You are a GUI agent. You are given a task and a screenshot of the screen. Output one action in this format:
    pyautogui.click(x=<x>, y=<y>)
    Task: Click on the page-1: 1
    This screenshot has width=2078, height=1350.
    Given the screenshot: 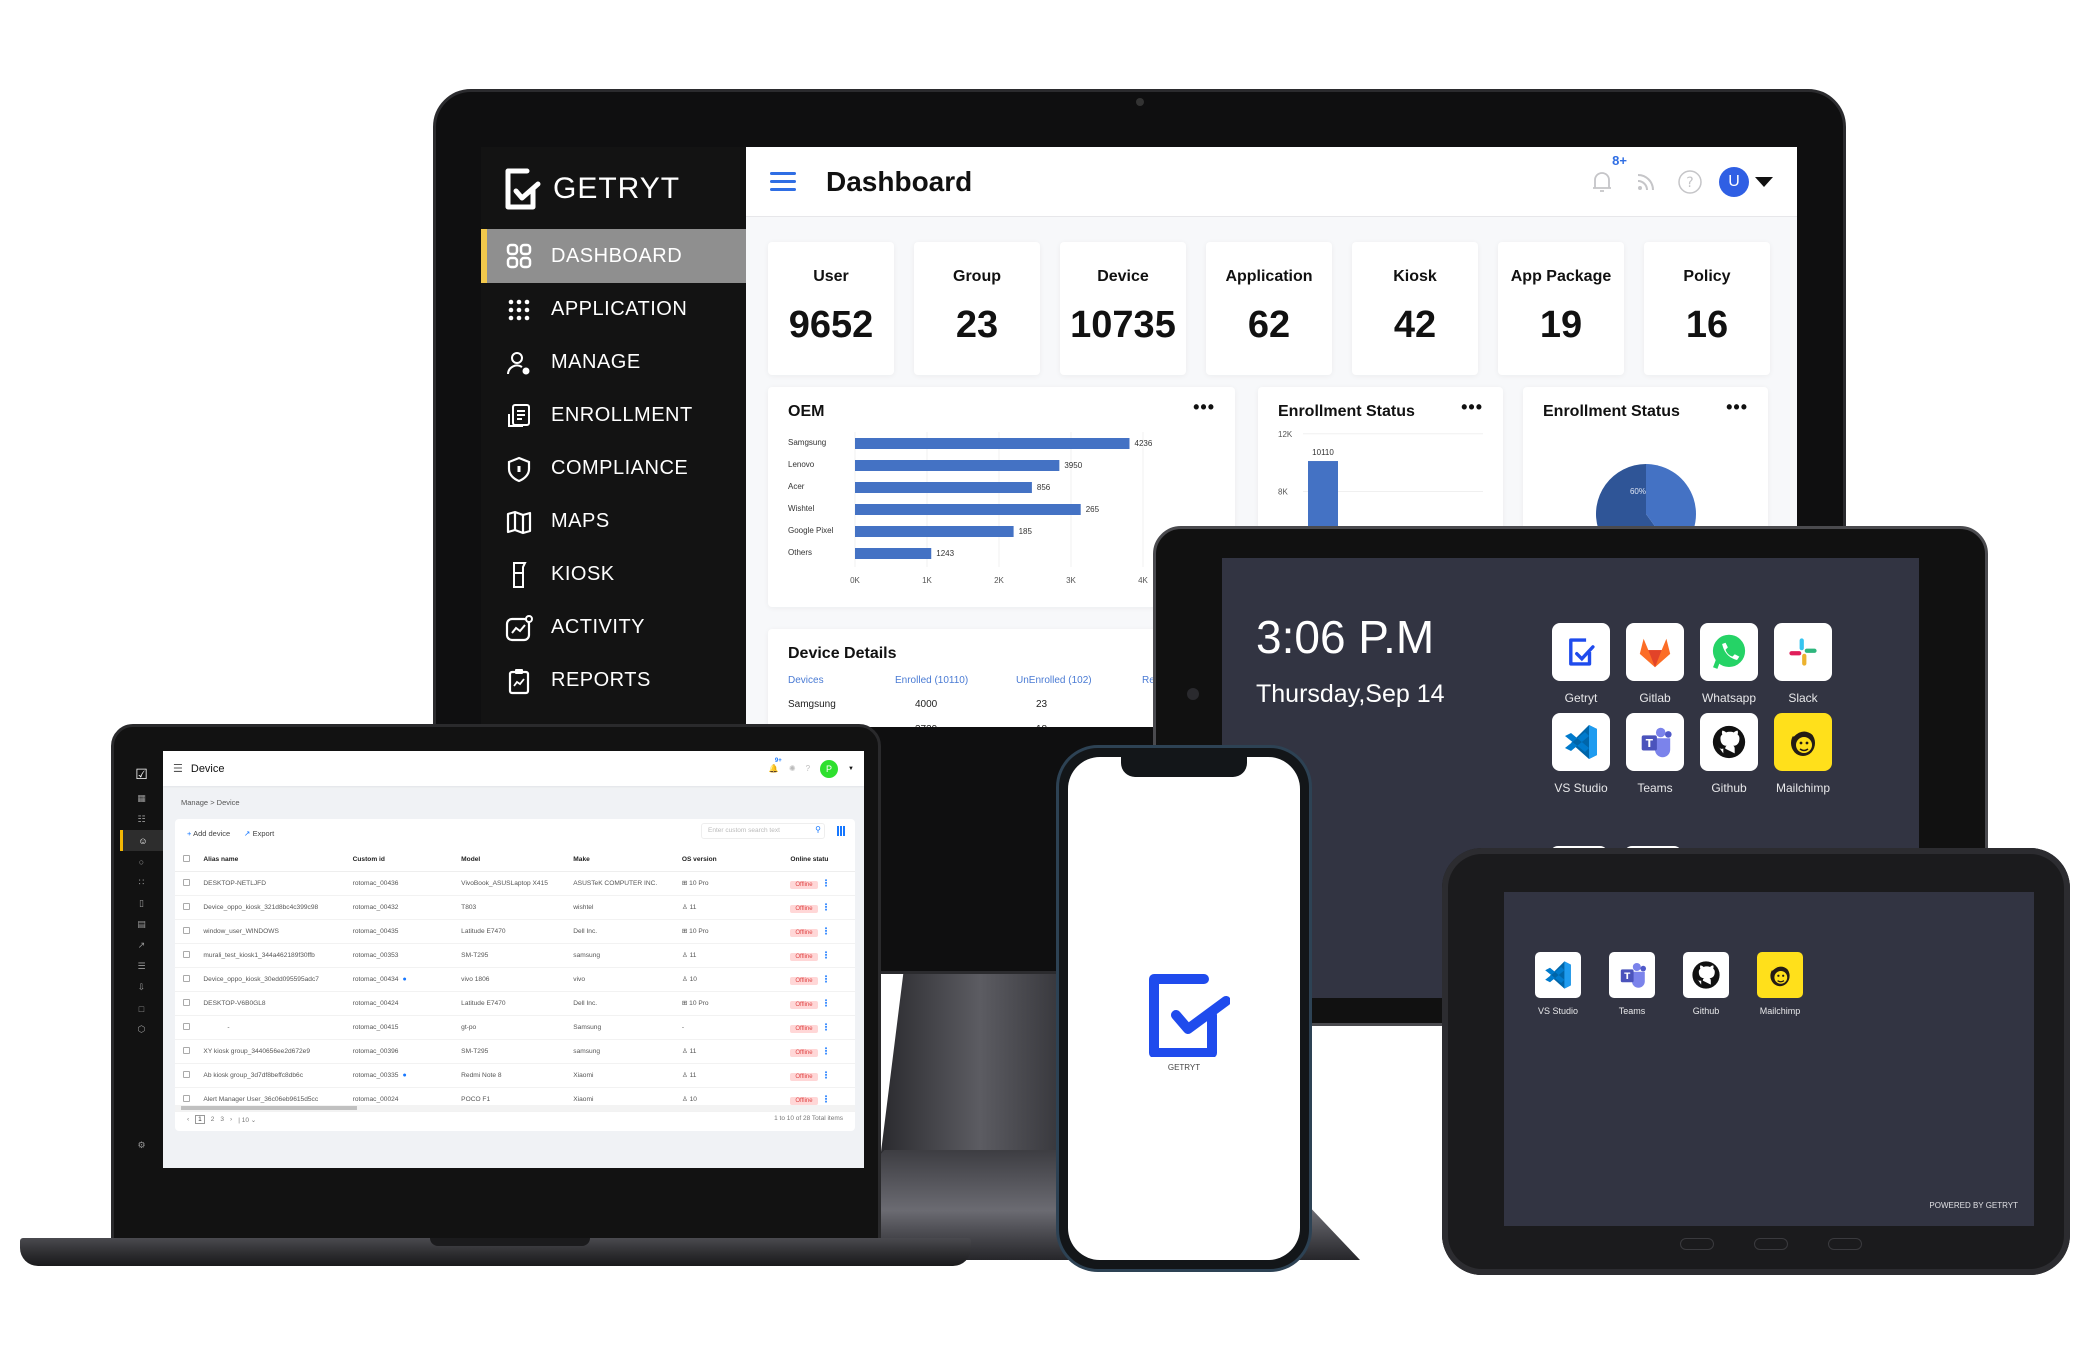 What is the action you would take?
    pyautogui.click(x=200, y=1119)
    